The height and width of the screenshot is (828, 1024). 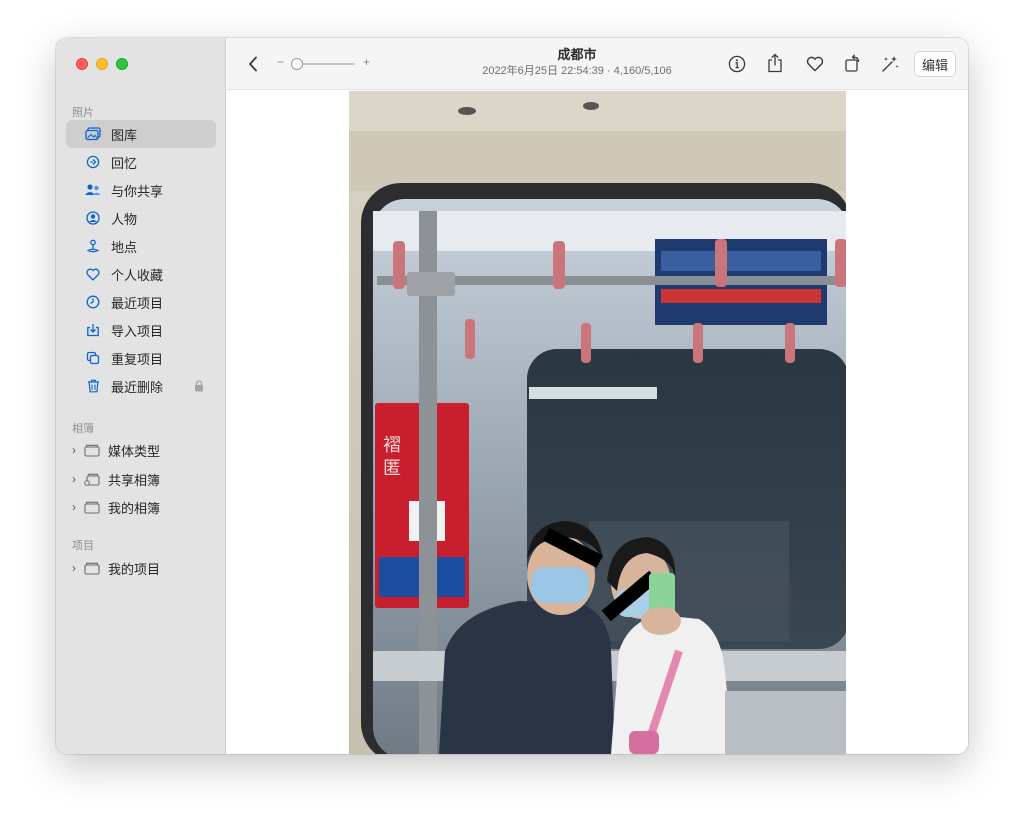 I want to click on title-block: 成都市 2022年6月25日 22:54:39 · 4,160/5,106, so click(x=577, y=62).